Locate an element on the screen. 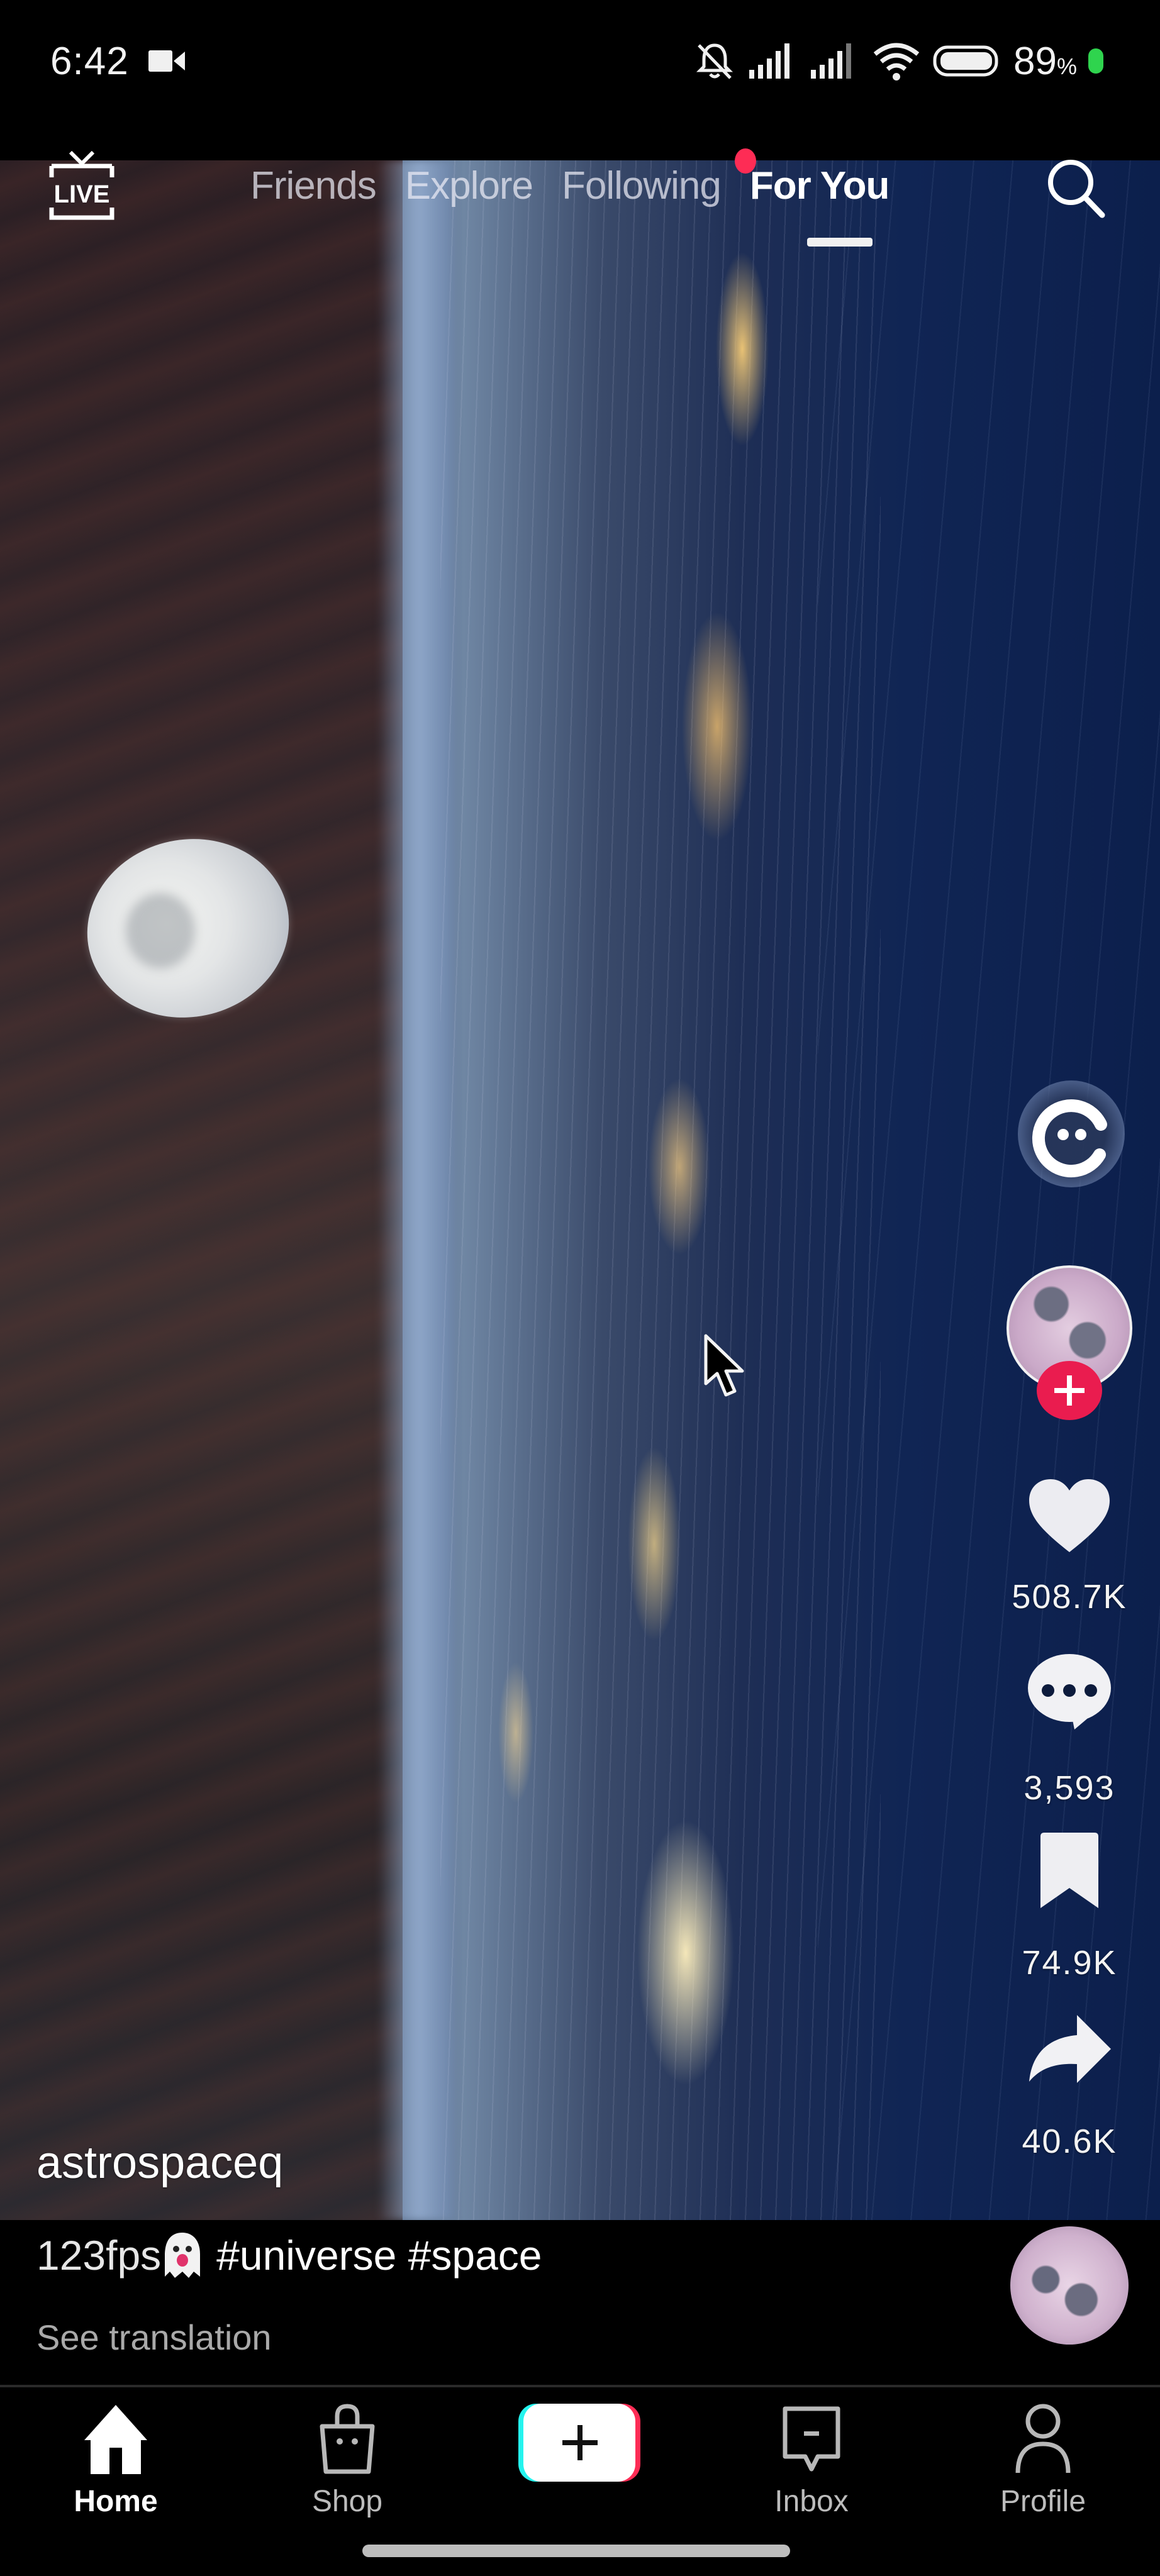 The height and width of the screenshot is (2576, 1160). mouse-cursor-icon is located at coordinates (724, 1365).